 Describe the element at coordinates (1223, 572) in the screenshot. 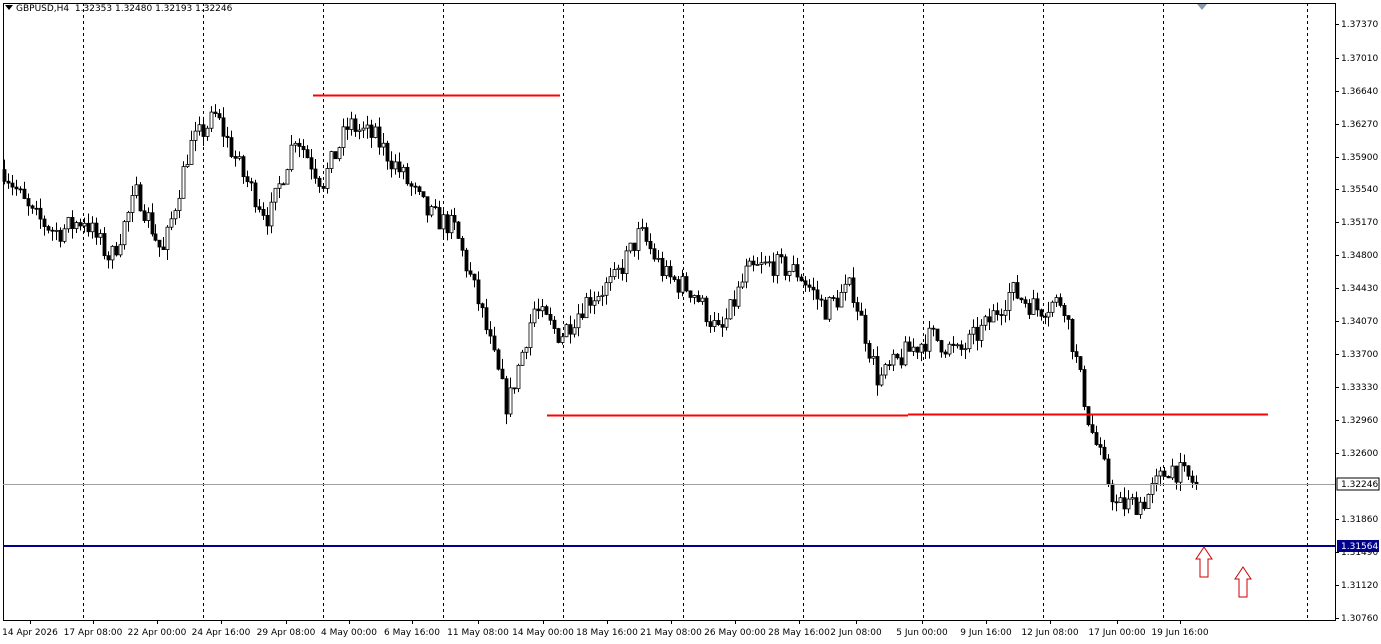

I see `arrow-markers` at that location.